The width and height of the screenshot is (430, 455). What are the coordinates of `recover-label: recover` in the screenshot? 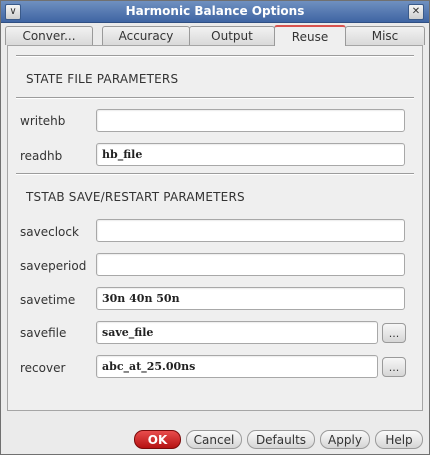 It's located at (43, 368).